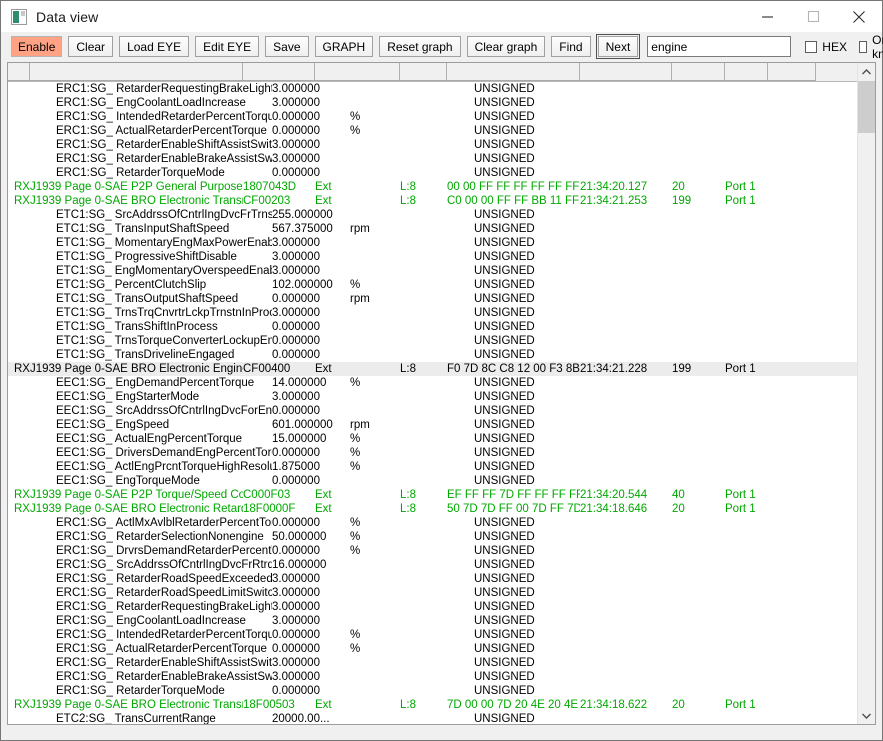 This screenshot has width=883, height=741. Describe the element at coordinates (91, 46) in the screenshot. I see `clear-button: Clear` at that location.